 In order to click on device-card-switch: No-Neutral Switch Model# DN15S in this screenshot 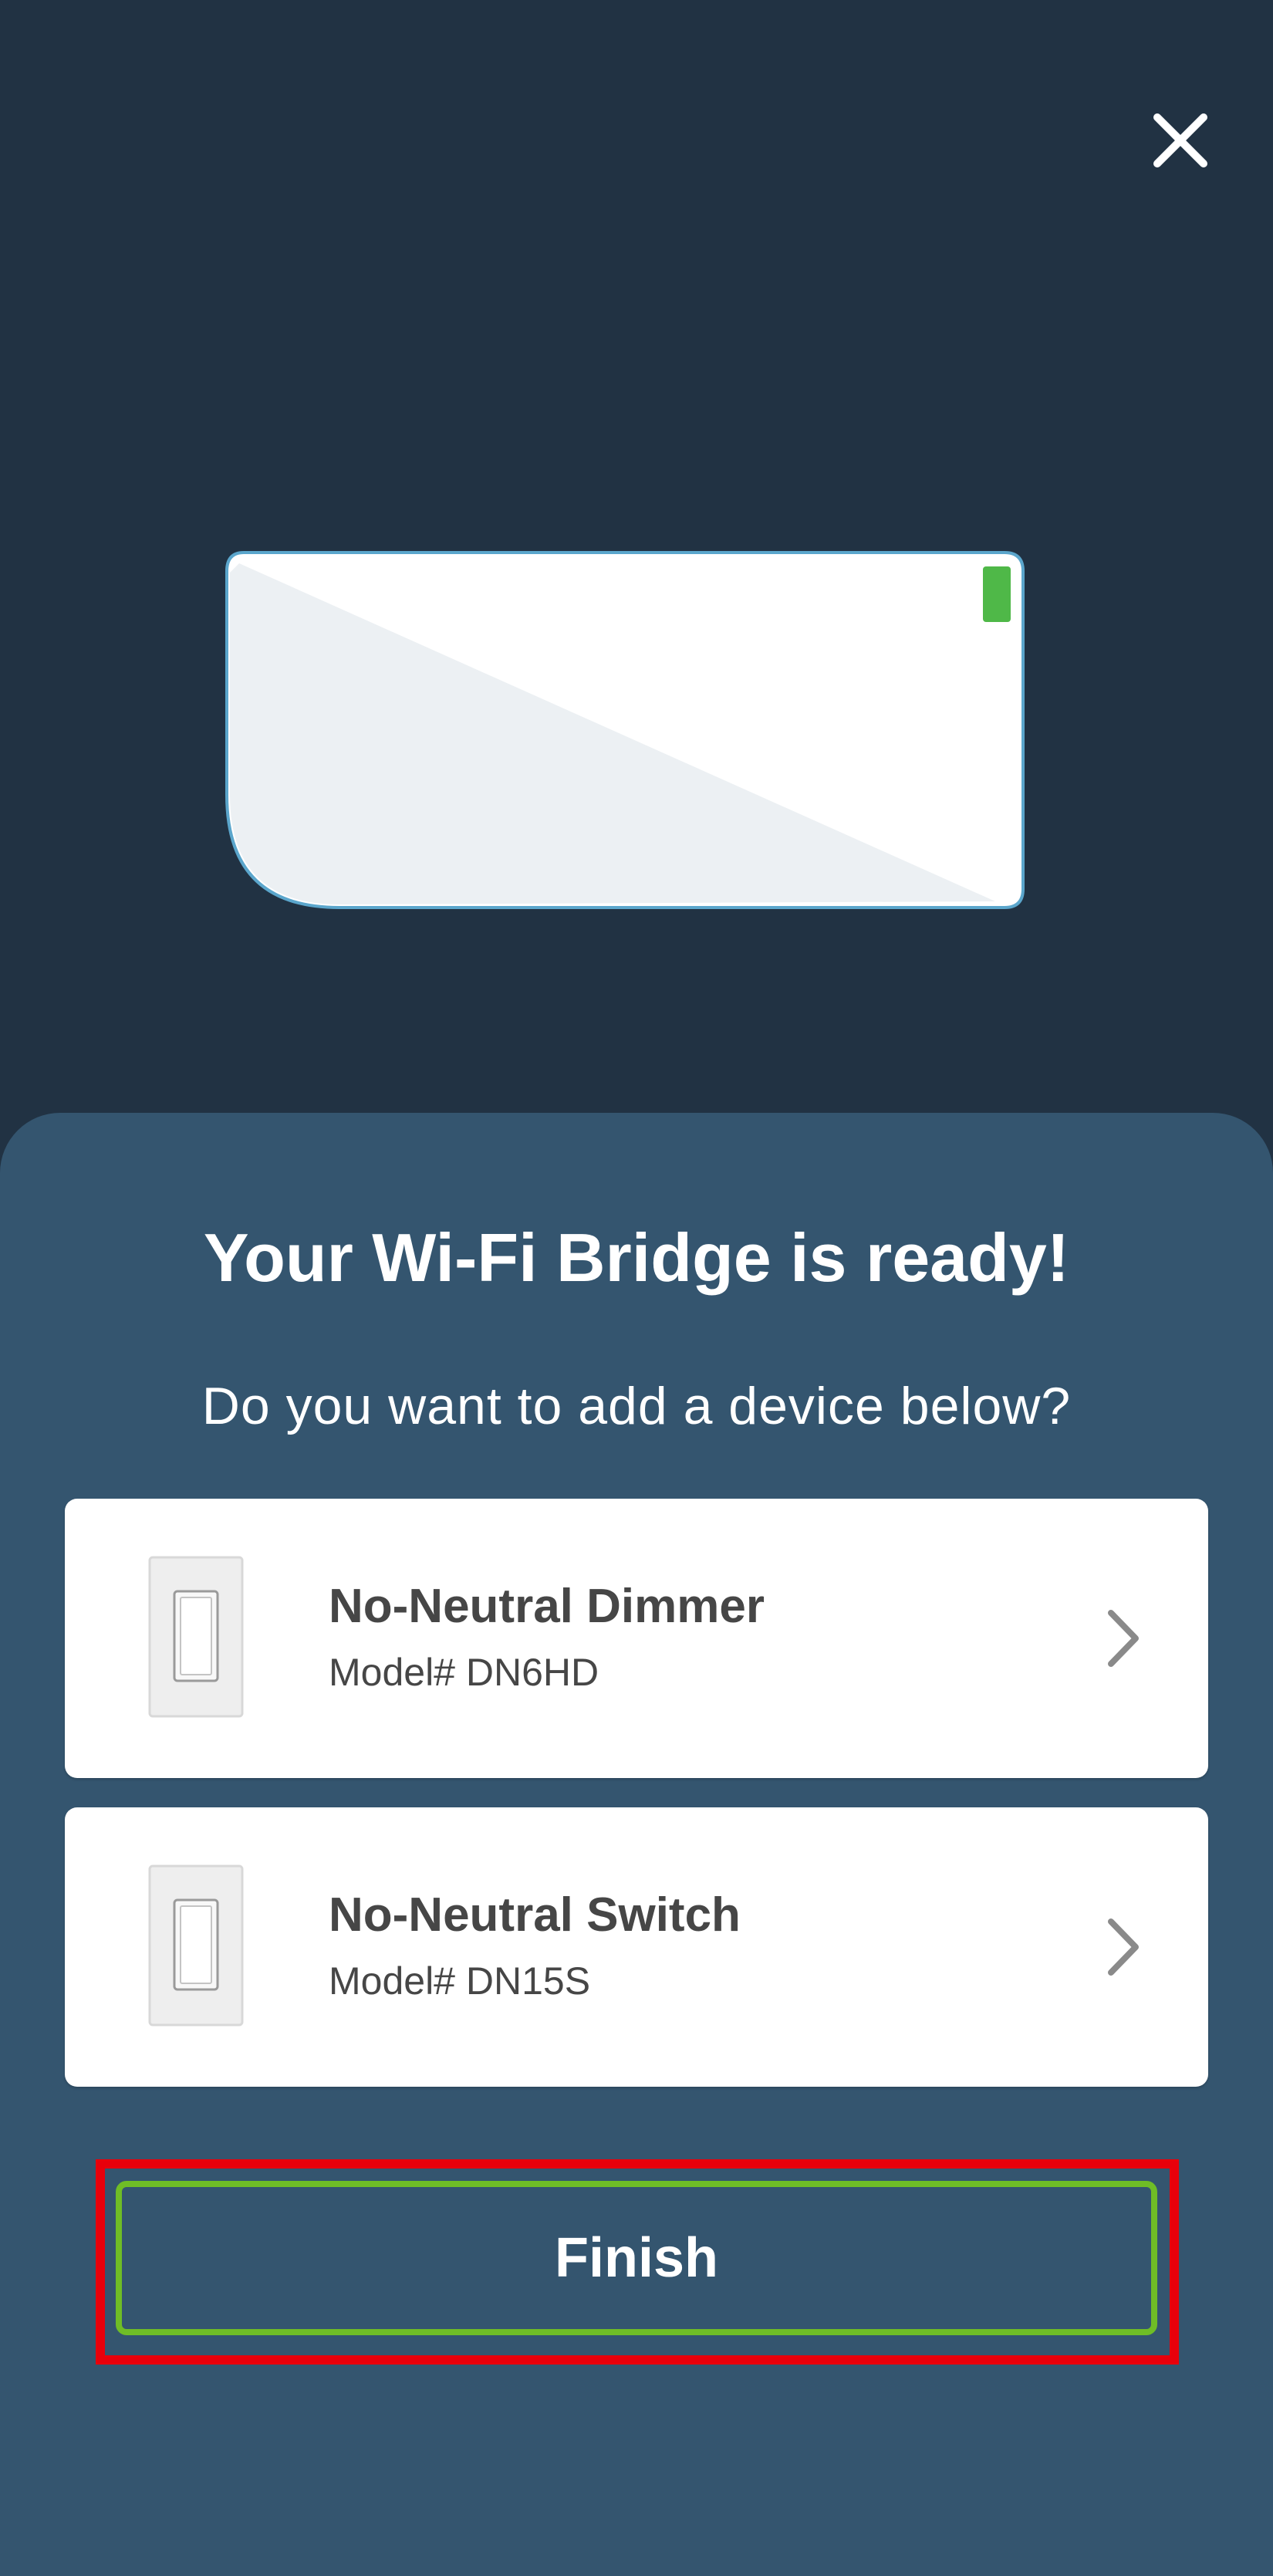, I will do `click(636, 1947)`.